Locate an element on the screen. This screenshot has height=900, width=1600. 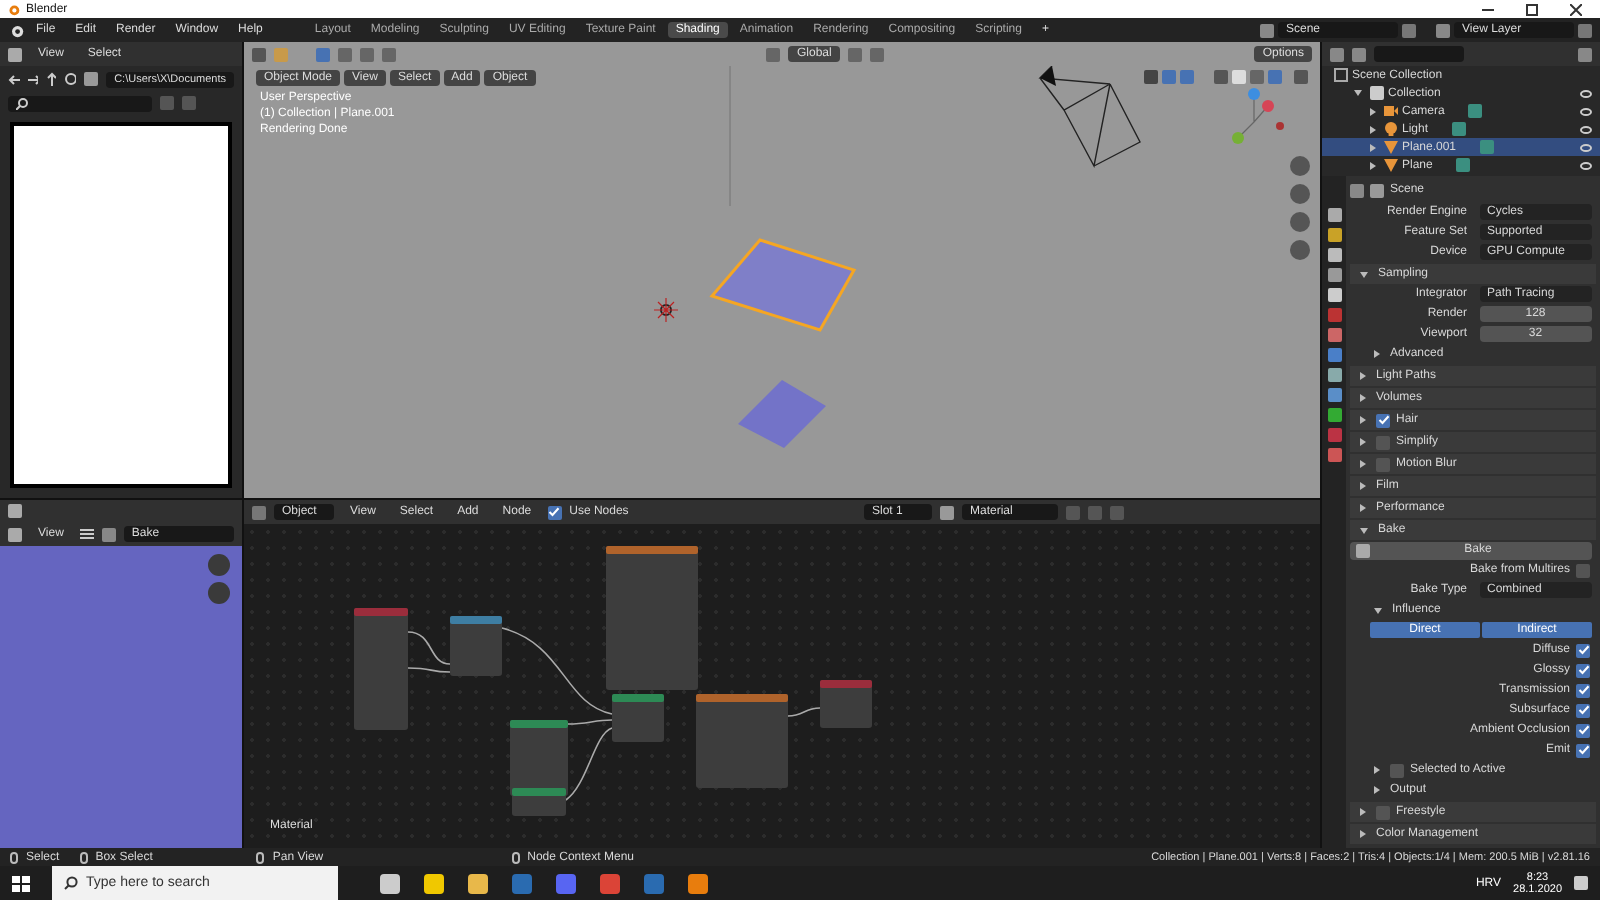
collection-icon is located at coordinates (1377, 93).